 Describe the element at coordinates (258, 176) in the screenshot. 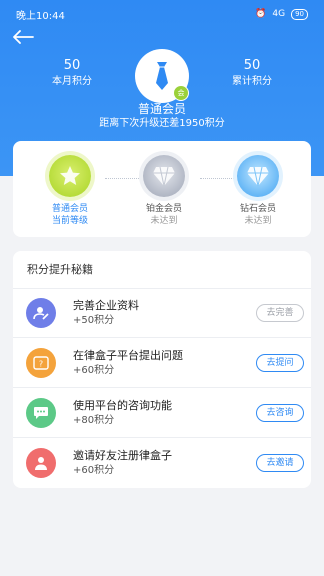

I see `diamond-icon` at that location.